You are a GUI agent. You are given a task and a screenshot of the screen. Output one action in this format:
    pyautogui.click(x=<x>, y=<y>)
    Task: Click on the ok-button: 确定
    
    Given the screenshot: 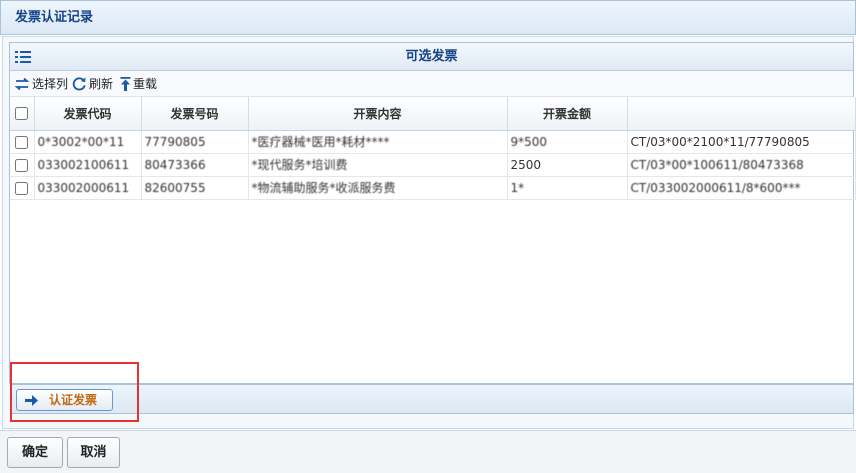 What is the action you would take?
    pyautogui.click(x=35, y=452)
    